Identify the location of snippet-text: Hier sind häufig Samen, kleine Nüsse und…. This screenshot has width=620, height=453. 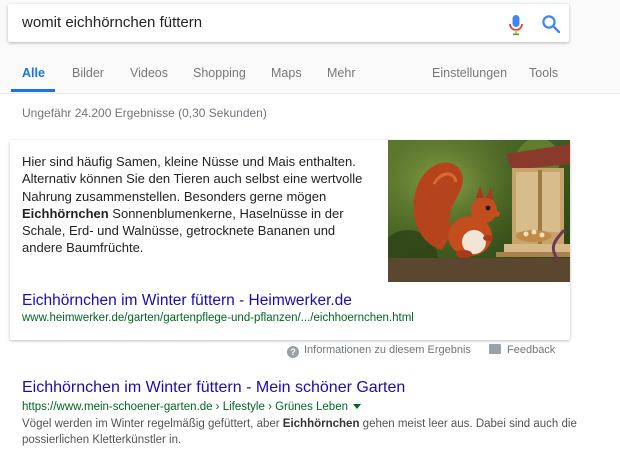
(192, 205).